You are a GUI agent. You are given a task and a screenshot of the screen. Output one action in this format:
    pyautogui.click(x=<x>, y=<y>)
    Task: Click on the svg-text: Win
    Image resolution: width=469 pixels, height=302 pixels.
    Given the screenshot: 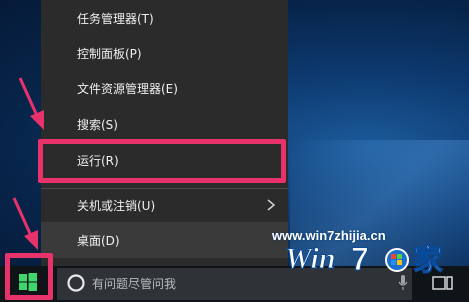 What is the action you would take?
    pyautogui.click(x=310, y=258)
    